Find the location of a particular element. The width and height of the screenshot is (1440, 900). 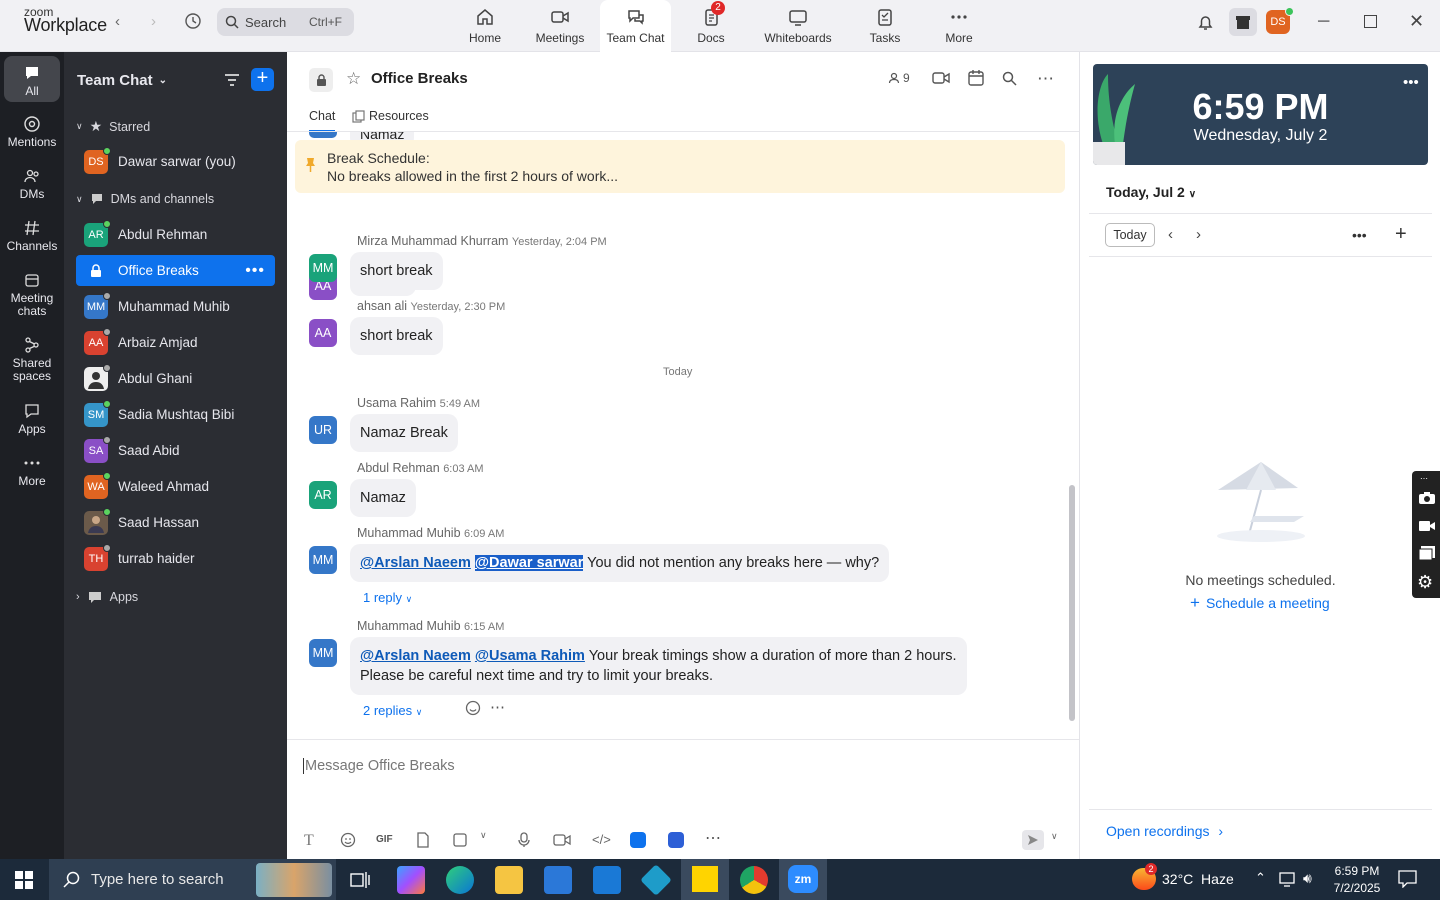

members-button: 9 is located at coordinates (899, 78).